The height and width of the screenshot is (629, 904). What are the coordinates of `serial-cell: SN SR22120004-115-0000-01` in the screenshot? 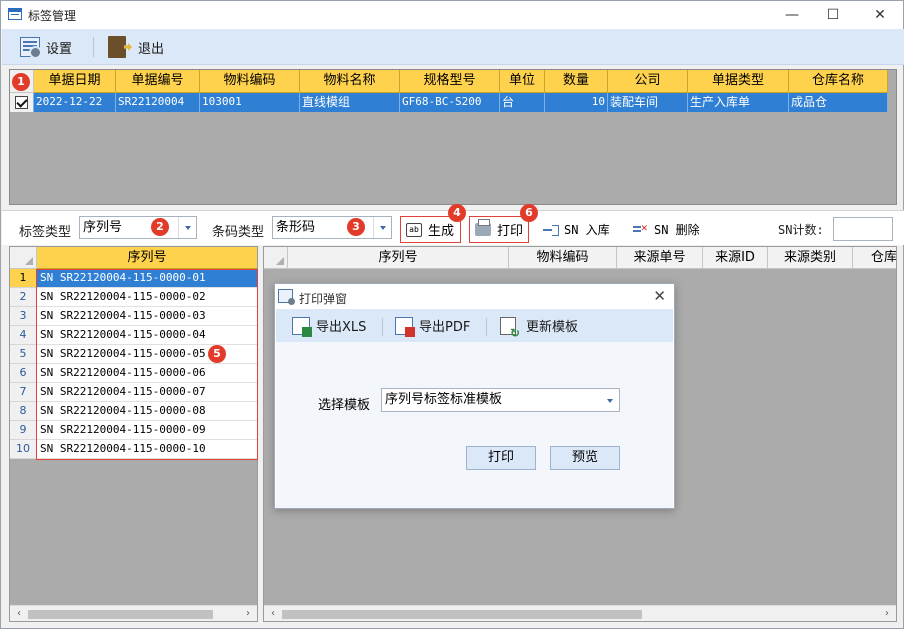 It's located at (147, 278).